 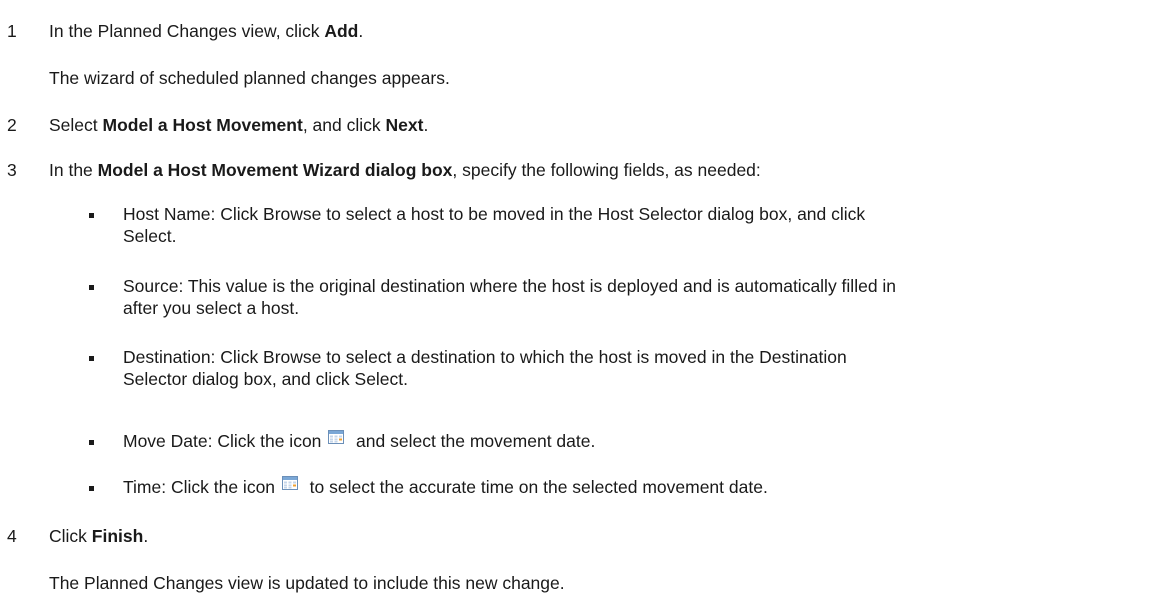 What do you see at coordinates (73, 170) in the screenshot?
I see `step-3-pre: In the` at bounding box center [73, 170].